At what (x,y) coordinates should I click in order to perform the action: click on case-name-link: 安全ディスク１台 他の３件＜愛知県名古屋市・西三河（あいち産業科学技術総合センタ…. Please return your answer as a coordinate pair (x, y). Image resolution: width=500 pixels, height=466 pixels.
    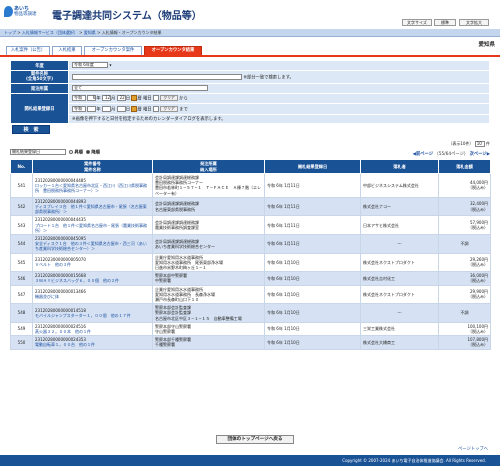
    Looking at the image, I should click on (92, 246).